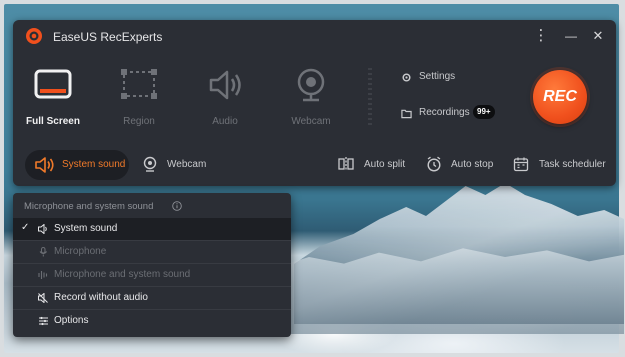 This screenshot has height=357, width=625. I want to click on mode-webcam: Webcam, so click(311, 99).